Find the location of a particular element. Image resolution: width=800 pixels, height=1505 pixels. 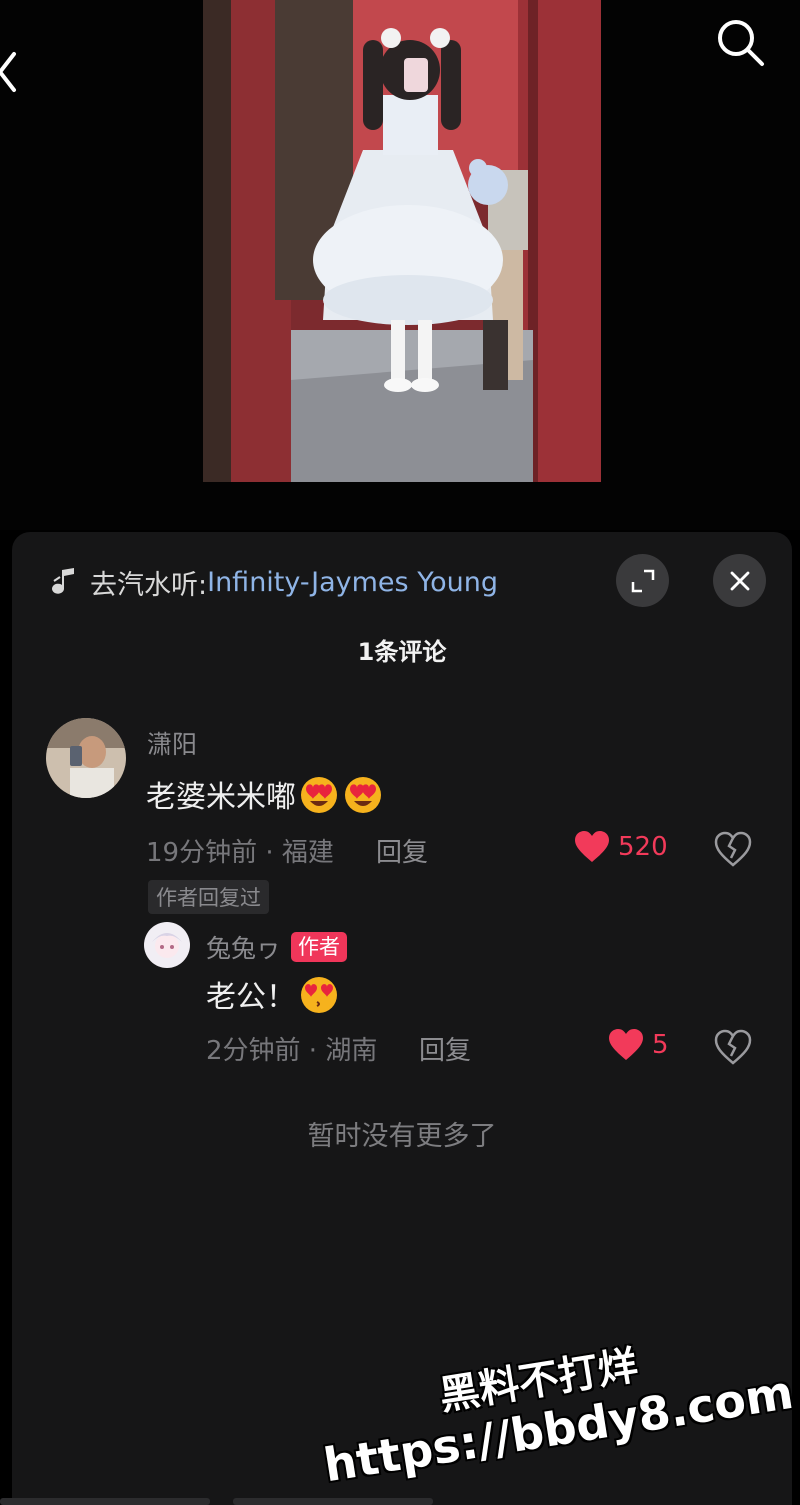

avatar is located at coordinates (86, 758).